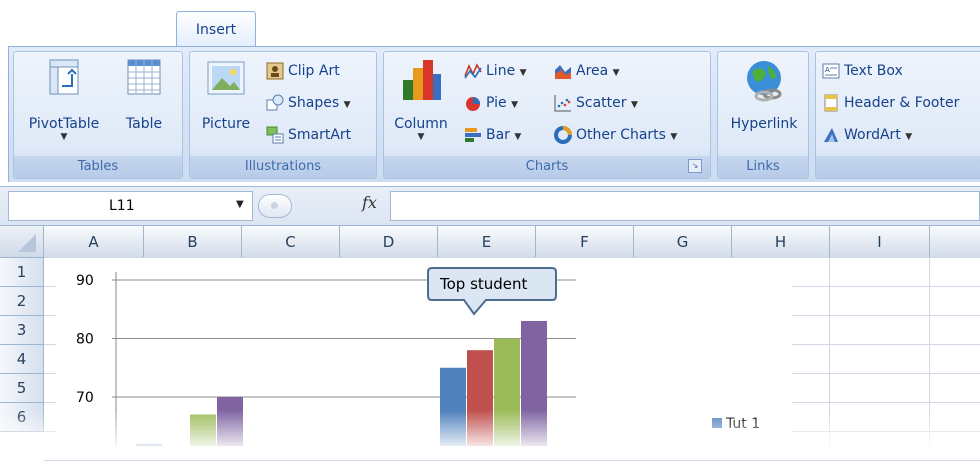 The height and width of the screenshot is (461, 980). Describe the element at coordinates (314, 71) in the screenshot. I see `clip-art-label: Clip Art` at that location.